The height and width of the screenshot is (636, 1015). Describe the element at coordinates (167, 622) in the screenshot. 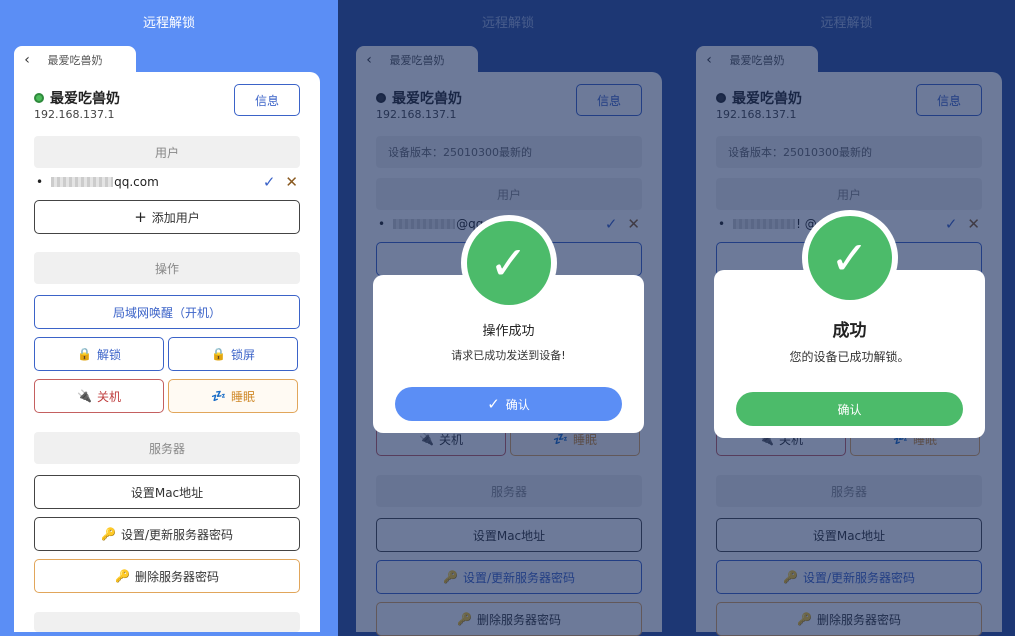

I see `section-more` at that location.